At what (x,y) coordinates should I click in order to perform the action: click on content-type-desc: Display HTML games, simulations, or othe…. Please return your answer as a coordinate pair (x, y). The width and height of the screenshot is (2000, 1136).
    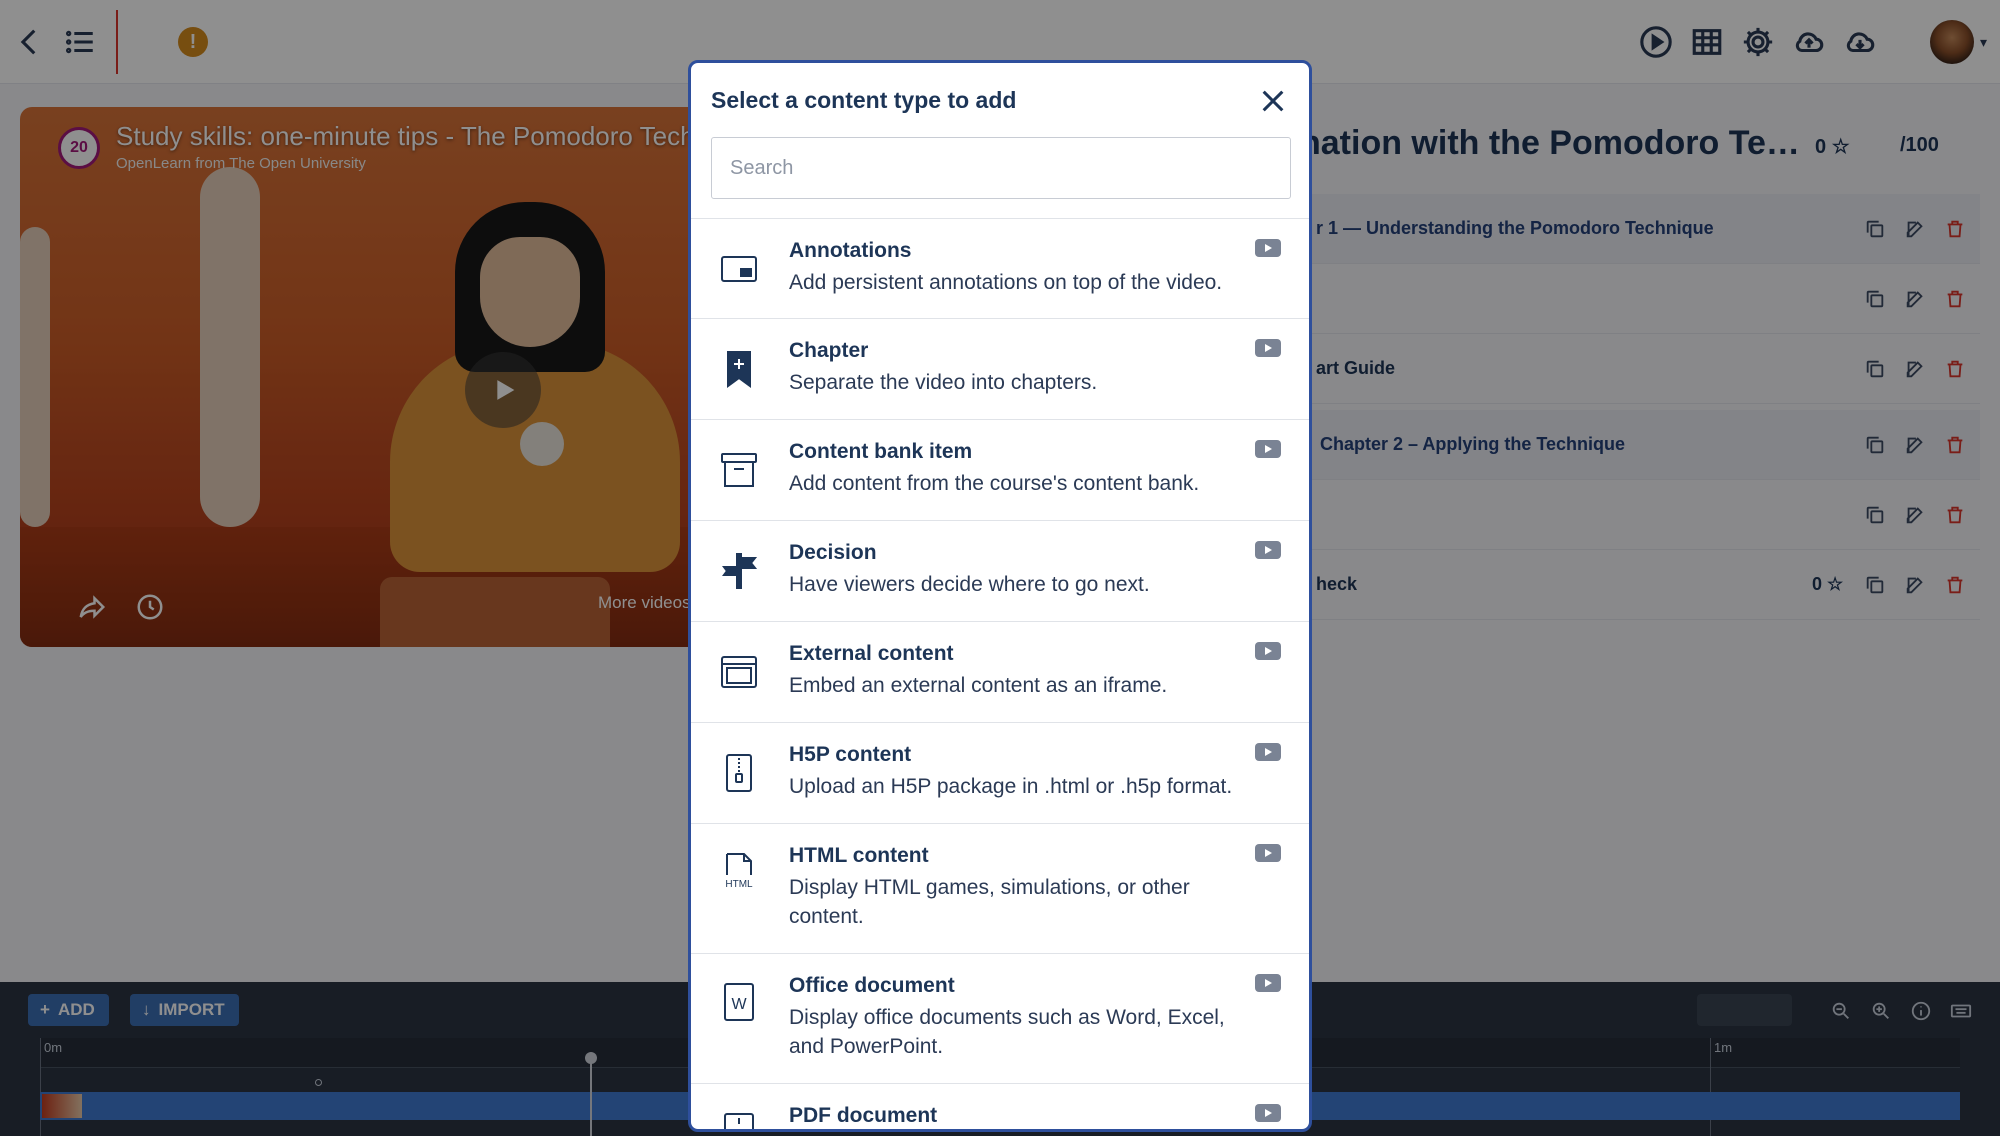
    Looking at the image, I should click on (989, 902).